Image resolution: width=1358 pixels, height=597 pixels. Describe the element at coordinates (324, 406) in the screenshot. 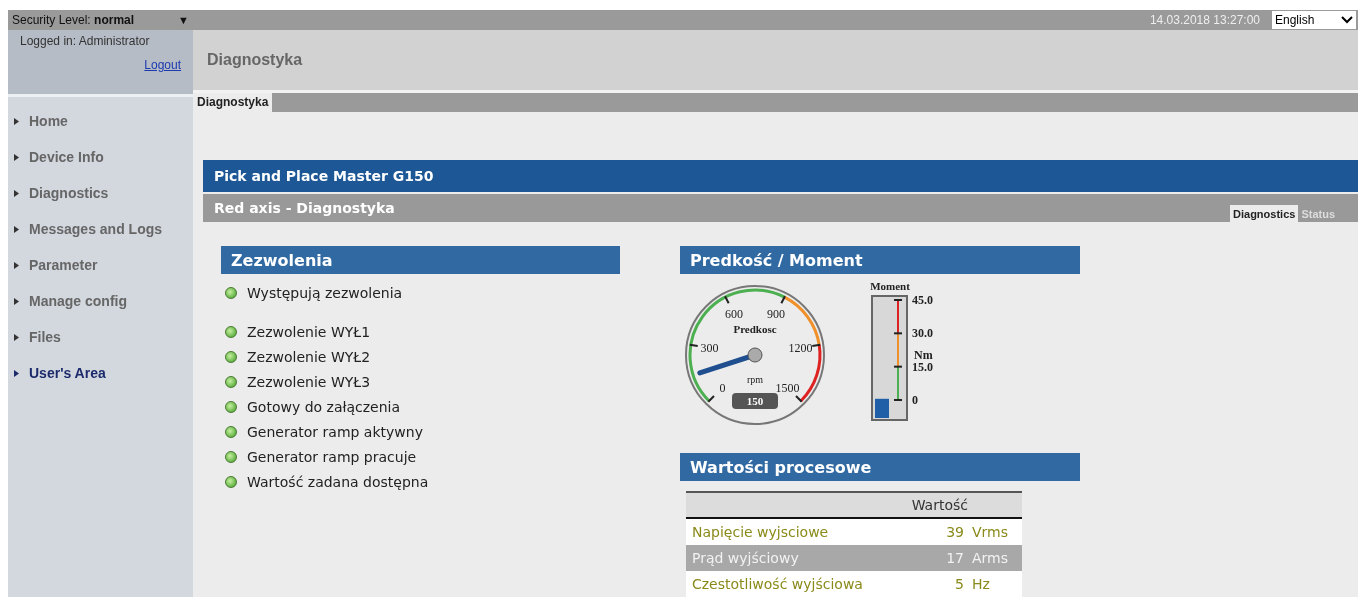

I see `status-label: Gotowy do załączenia` at that location.